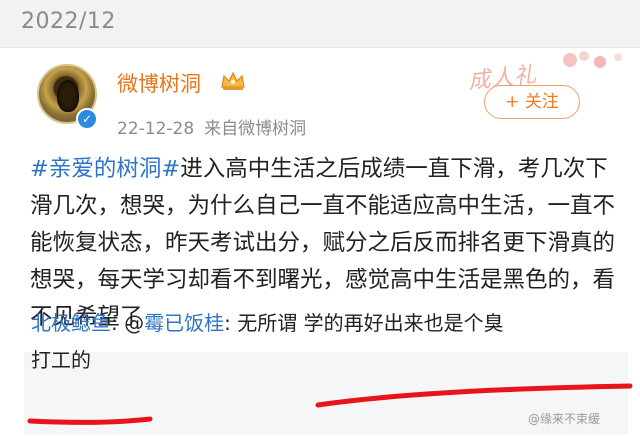 The height and width of the screenshot is (438, 640). Describe the element at coordinates (87, 119) in the screenshot. I see `verified-badge-icon: ✓` at that location.